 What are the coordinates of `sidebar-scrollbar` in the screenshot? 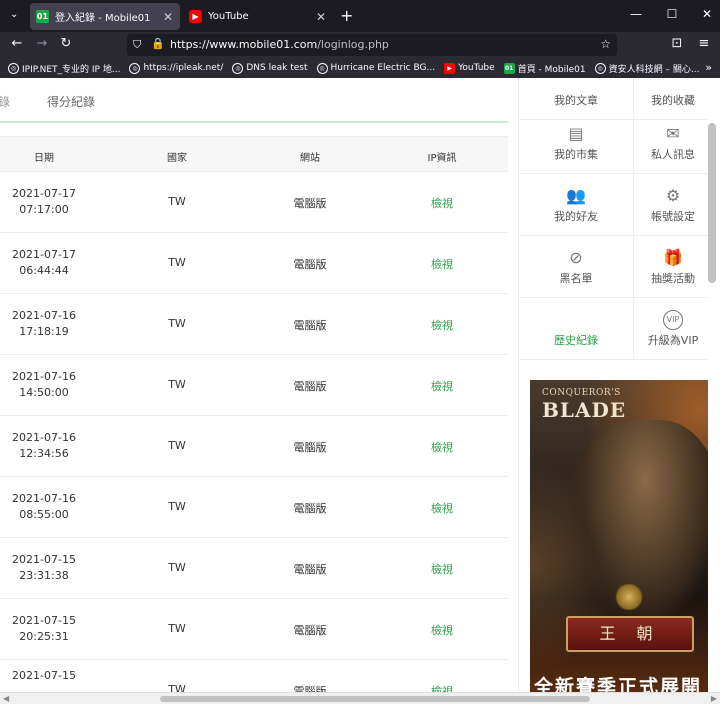 It's located at (712, 203).